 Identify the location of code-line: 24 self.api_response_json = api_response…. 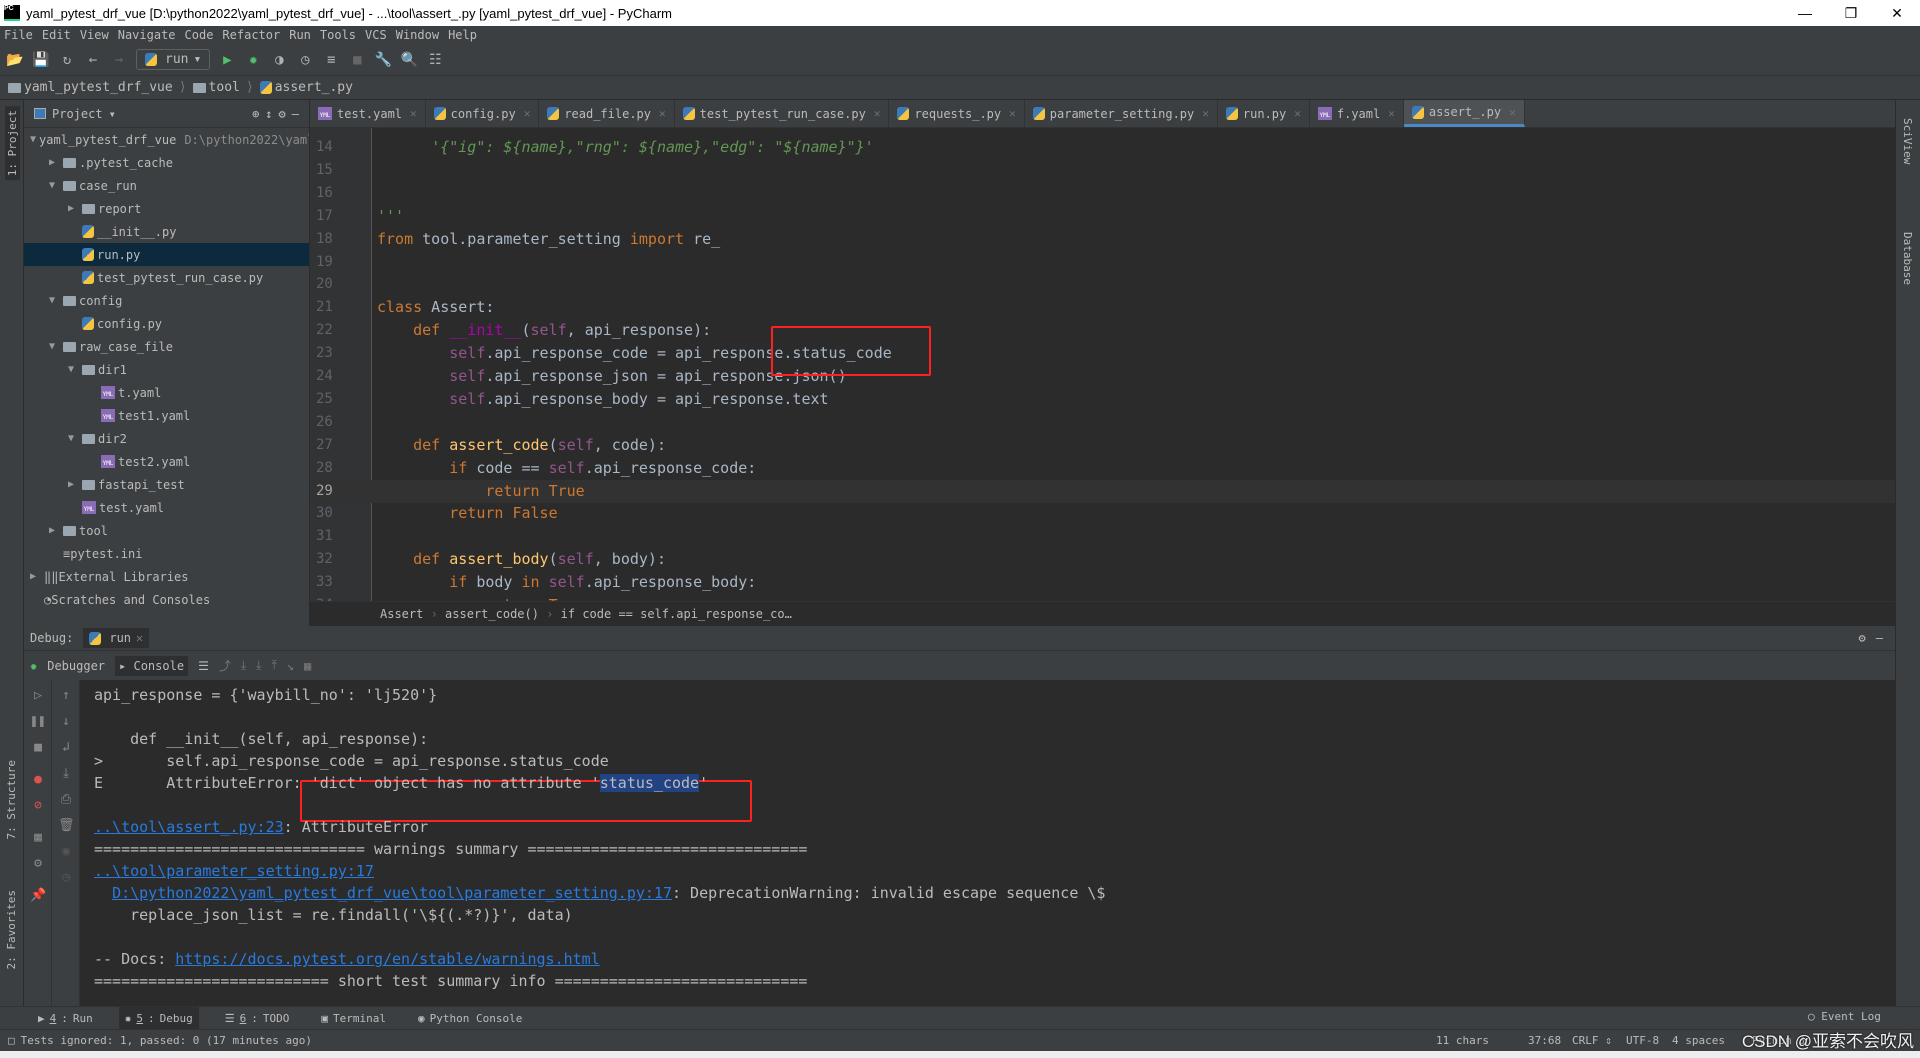
(1102, 376).